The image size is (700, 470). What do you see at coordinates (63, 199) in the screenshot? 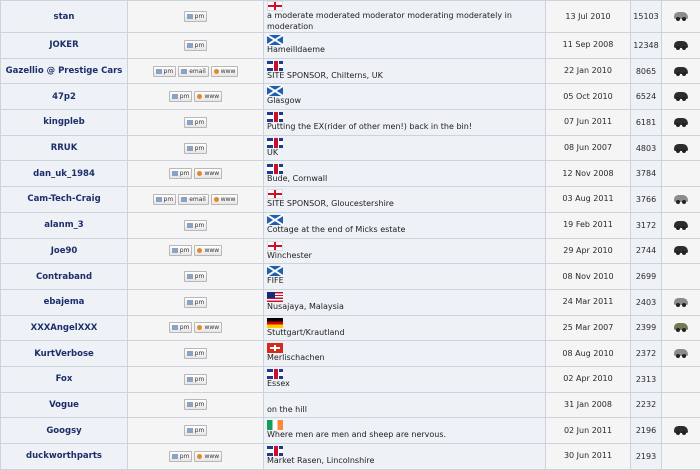
I see `username-link: Cam-Tech-Craig` at bounding box center [63, 199].